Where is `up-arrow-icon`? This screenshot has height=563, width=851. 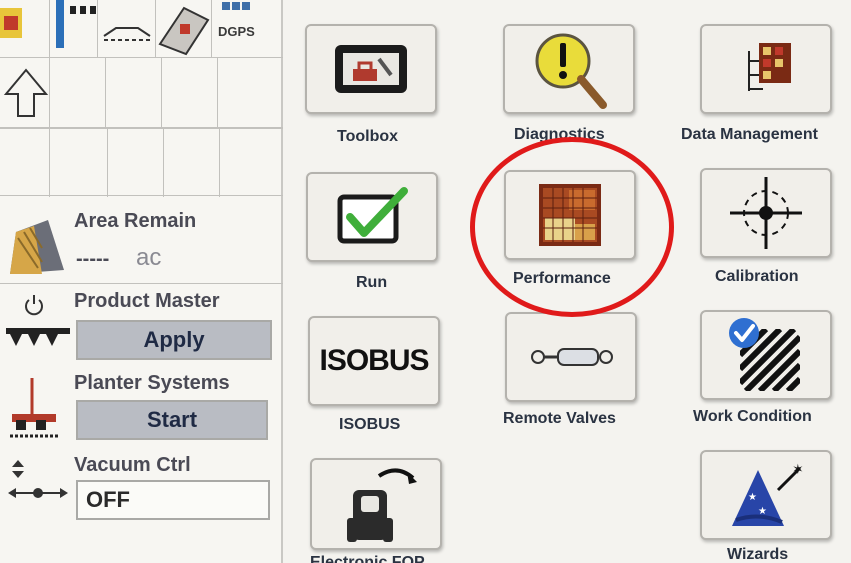
up-arrow-icon is located at coordinates (25, 93).